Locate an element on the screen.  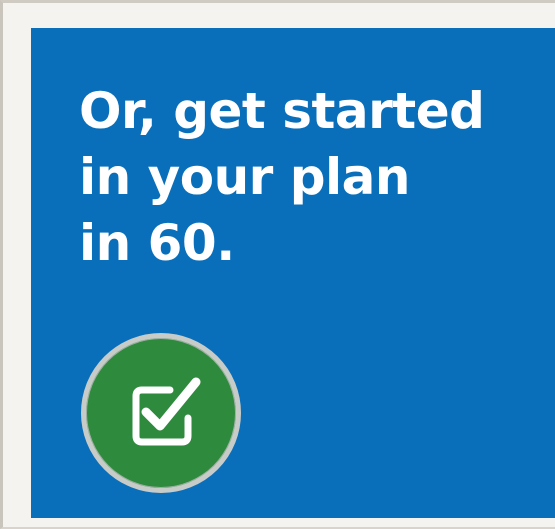
headline-line-3: in 60. is located at coordinates (157, 243).